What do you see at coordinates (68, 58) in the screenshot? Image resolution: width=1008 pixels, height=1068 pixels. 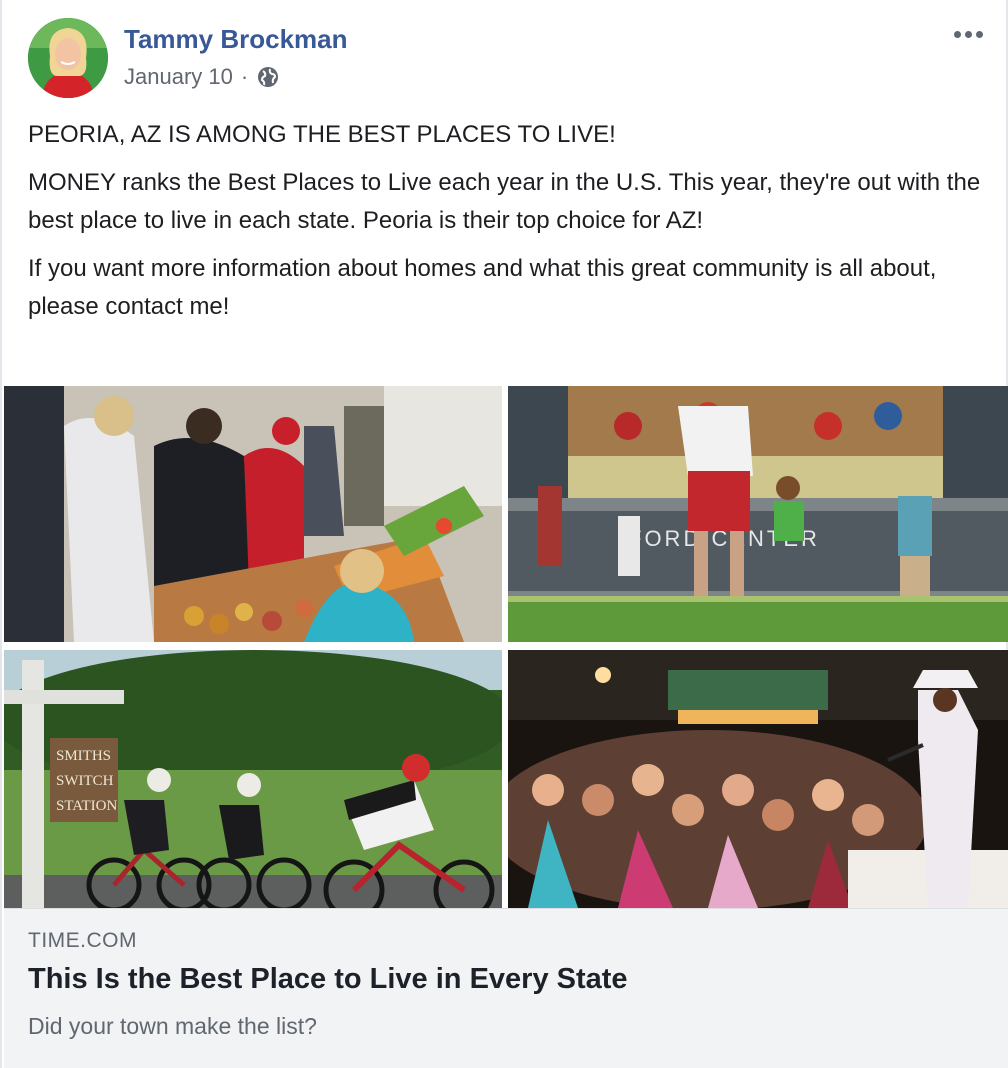 I see `author-avatar` at bounding box center [68, 58].